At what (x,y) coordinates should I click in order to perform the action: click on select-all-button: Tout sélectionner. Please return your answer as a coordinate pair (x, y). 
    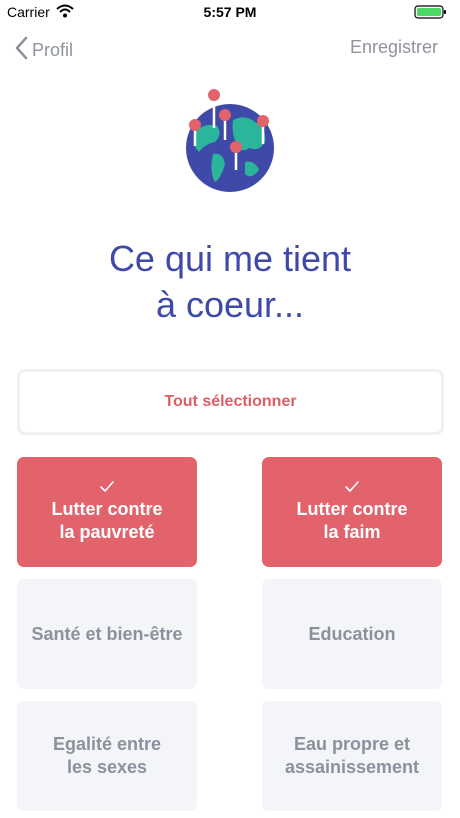
    Looking at the image, I should click on (230, 402).